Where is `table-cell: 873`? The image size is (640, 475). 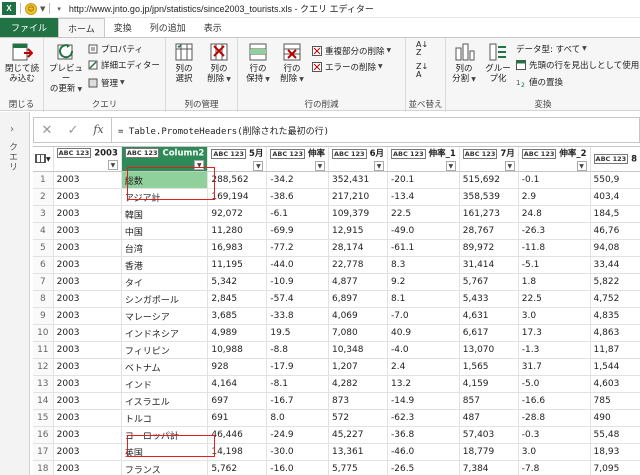 table-cell: 873 is located at coordinates (358, 401).